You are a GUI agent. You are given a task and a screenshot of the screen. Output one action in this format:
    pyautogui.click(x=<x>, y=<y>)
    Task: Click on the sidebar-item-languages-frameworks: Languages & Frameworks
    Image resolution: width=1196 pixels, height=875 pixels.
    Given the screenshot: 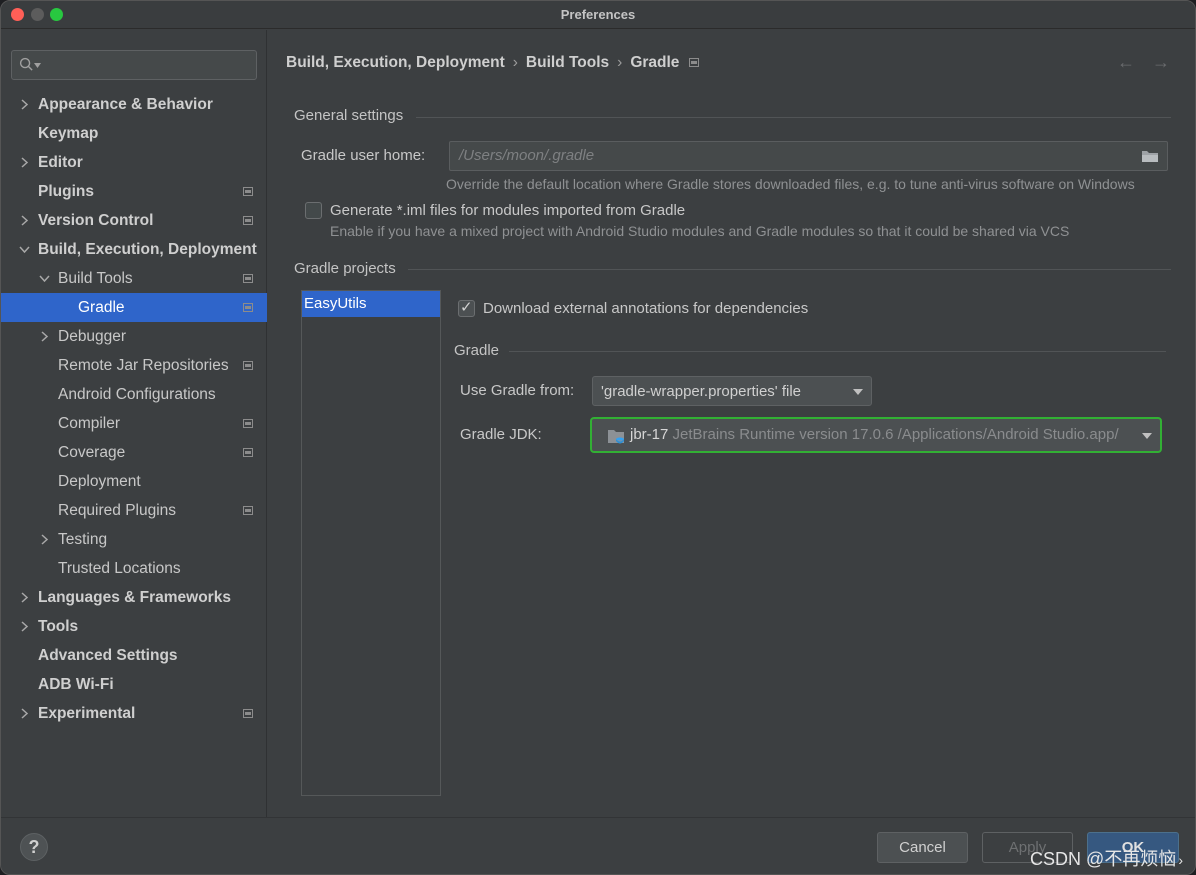 What is the action you would take?
    pyautogui.click(x=134, y=597)
    